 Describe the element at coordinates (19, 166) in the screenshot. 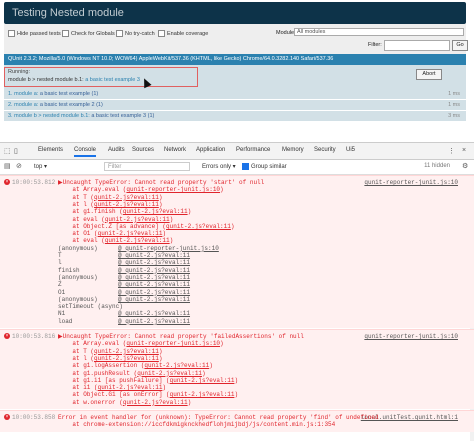

I see `clear-icon: ⊘` at that location.